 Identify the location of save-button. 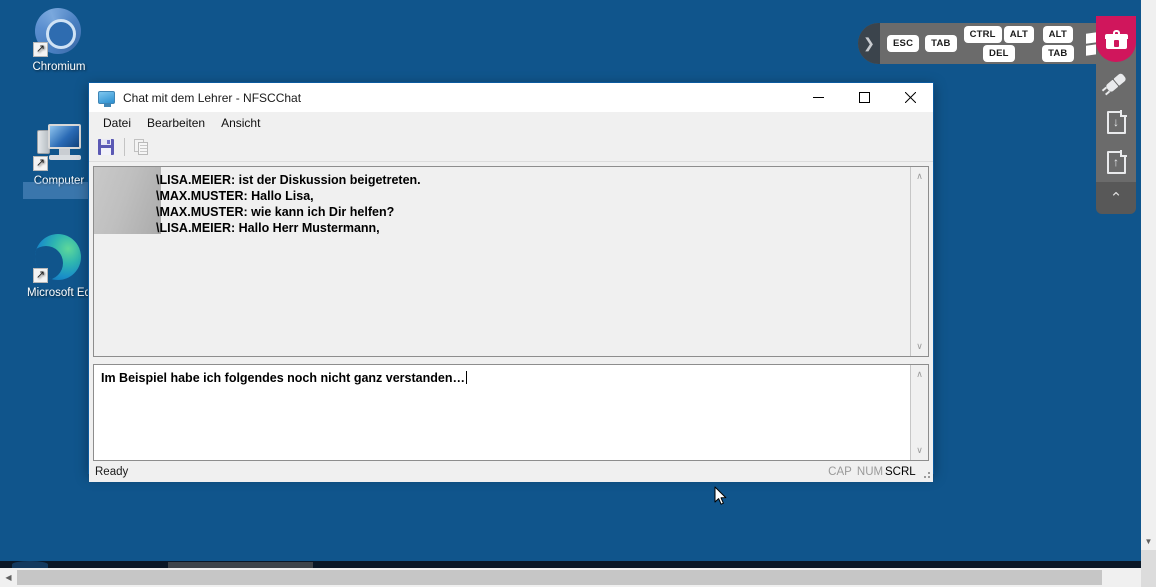
(105, 147).